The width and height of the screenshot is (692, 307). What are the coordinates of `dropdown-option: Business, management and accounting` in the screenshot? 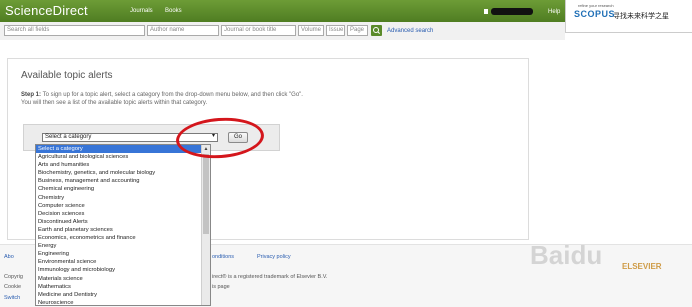 It's located at (119, 181).